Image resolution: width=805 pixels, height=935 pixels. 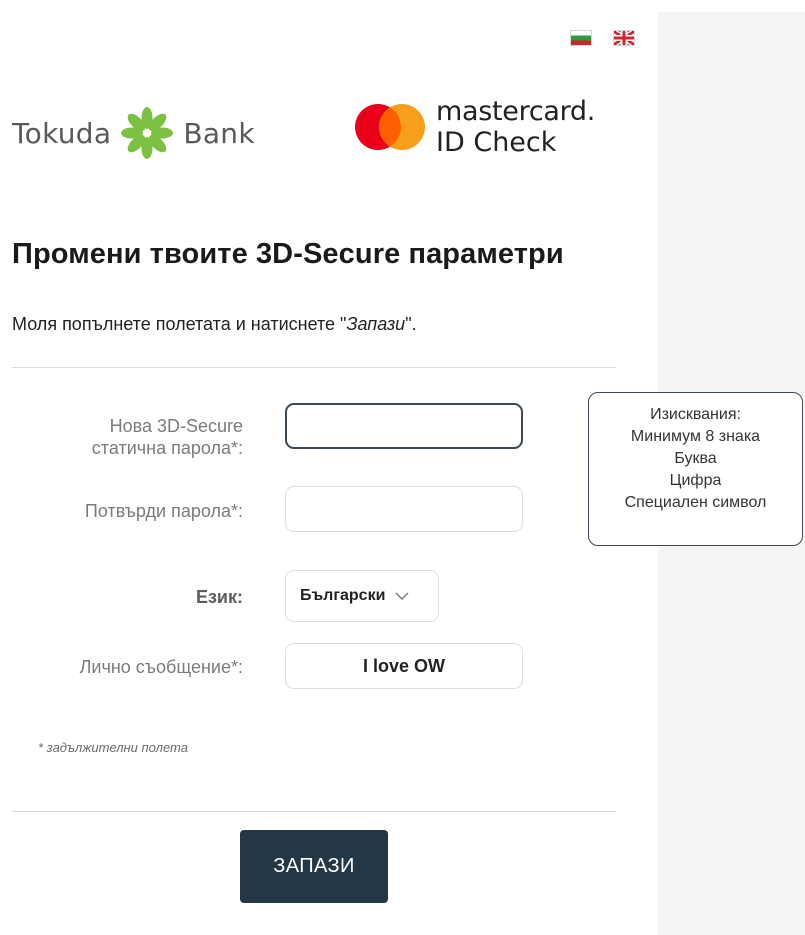 What do you see at coordinates (179, 324) in the screenshot?
I see `instructions-prefix: Моля попълнете полетата и натиснете "` at bounding box center [179, 324].